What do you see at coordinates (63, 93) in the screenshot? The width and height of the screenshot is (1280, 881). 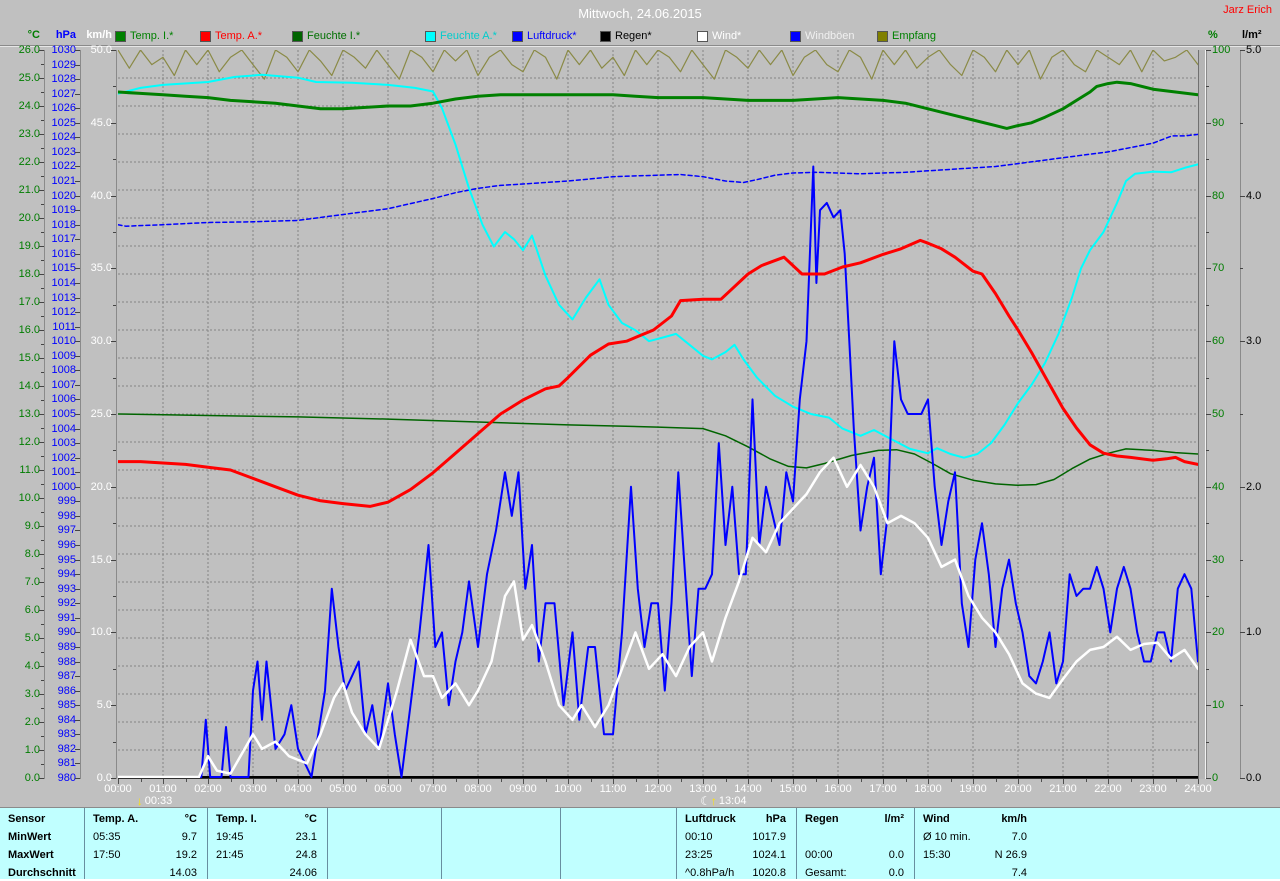 I see `axis-tick-label-pressure: 1027` at bounding box center [63, 93].